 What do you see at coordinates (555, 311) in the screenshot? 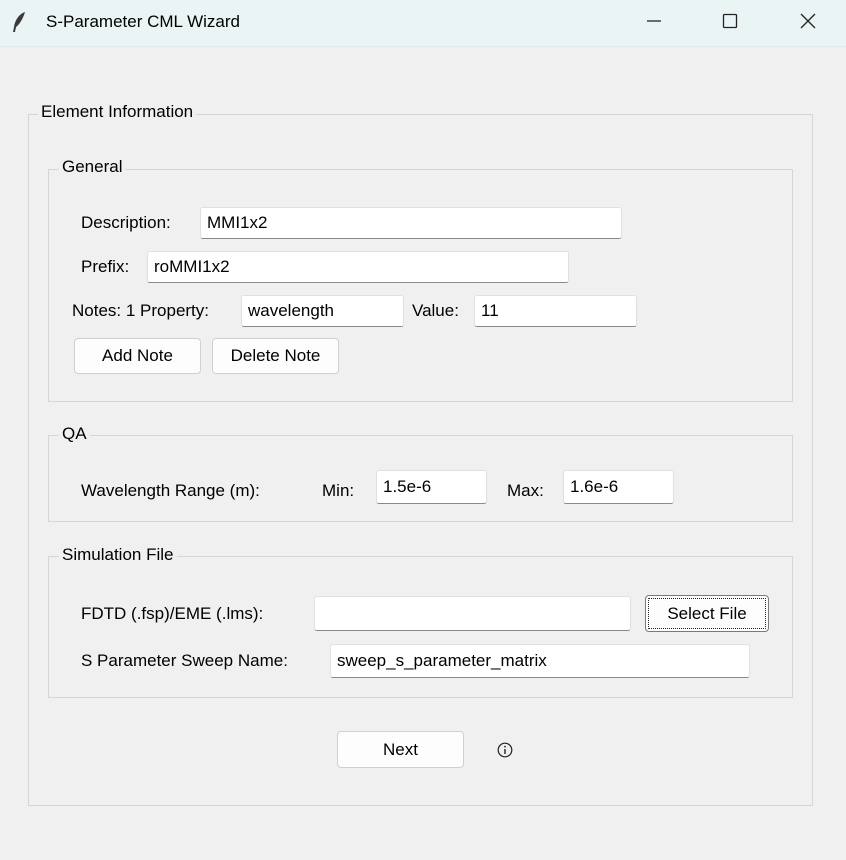
I see `value-input: 11` at bounding box center [555, 311].